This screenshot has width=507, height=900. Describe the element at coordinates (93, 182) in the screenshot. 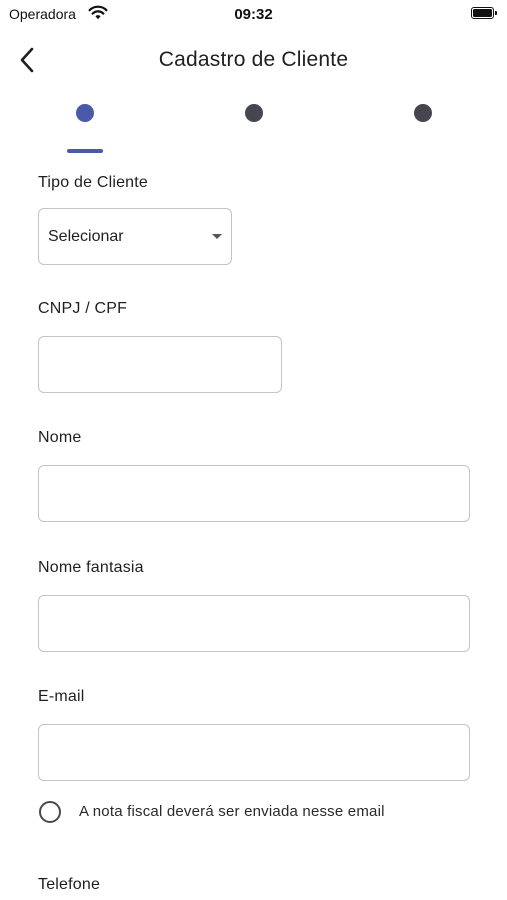

I see `client-type-label: Tipo de Cliente` at that location.